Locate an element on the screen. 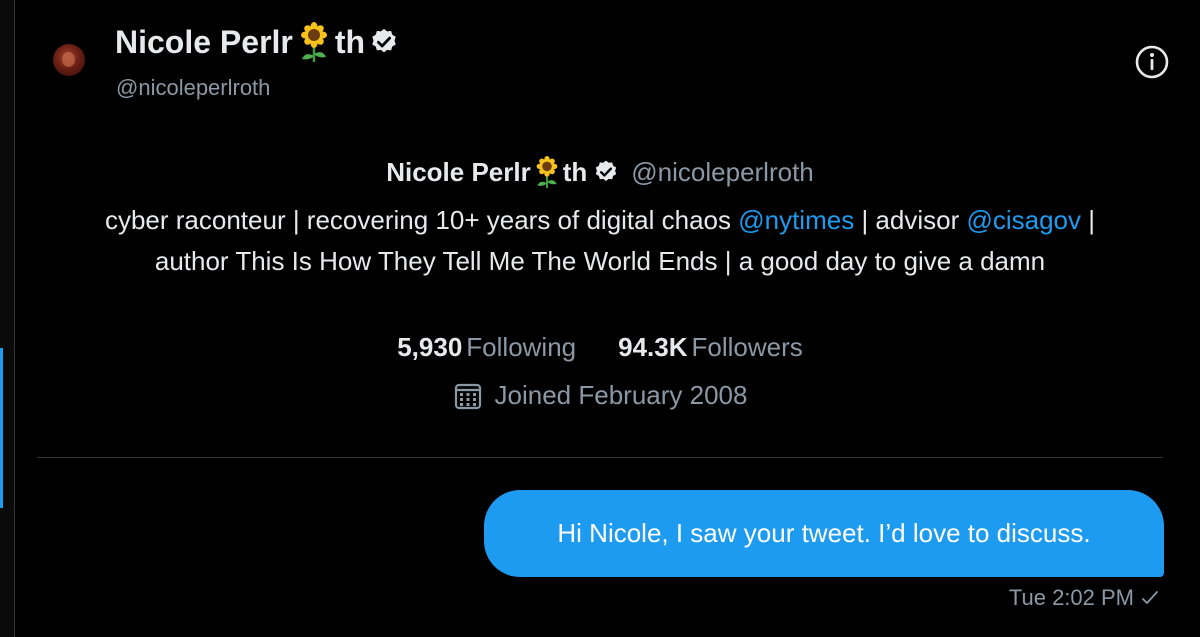 This screenshot has width=1200, height=637. joined-text: Joined February 2008 is located at coordinates (621, 395).